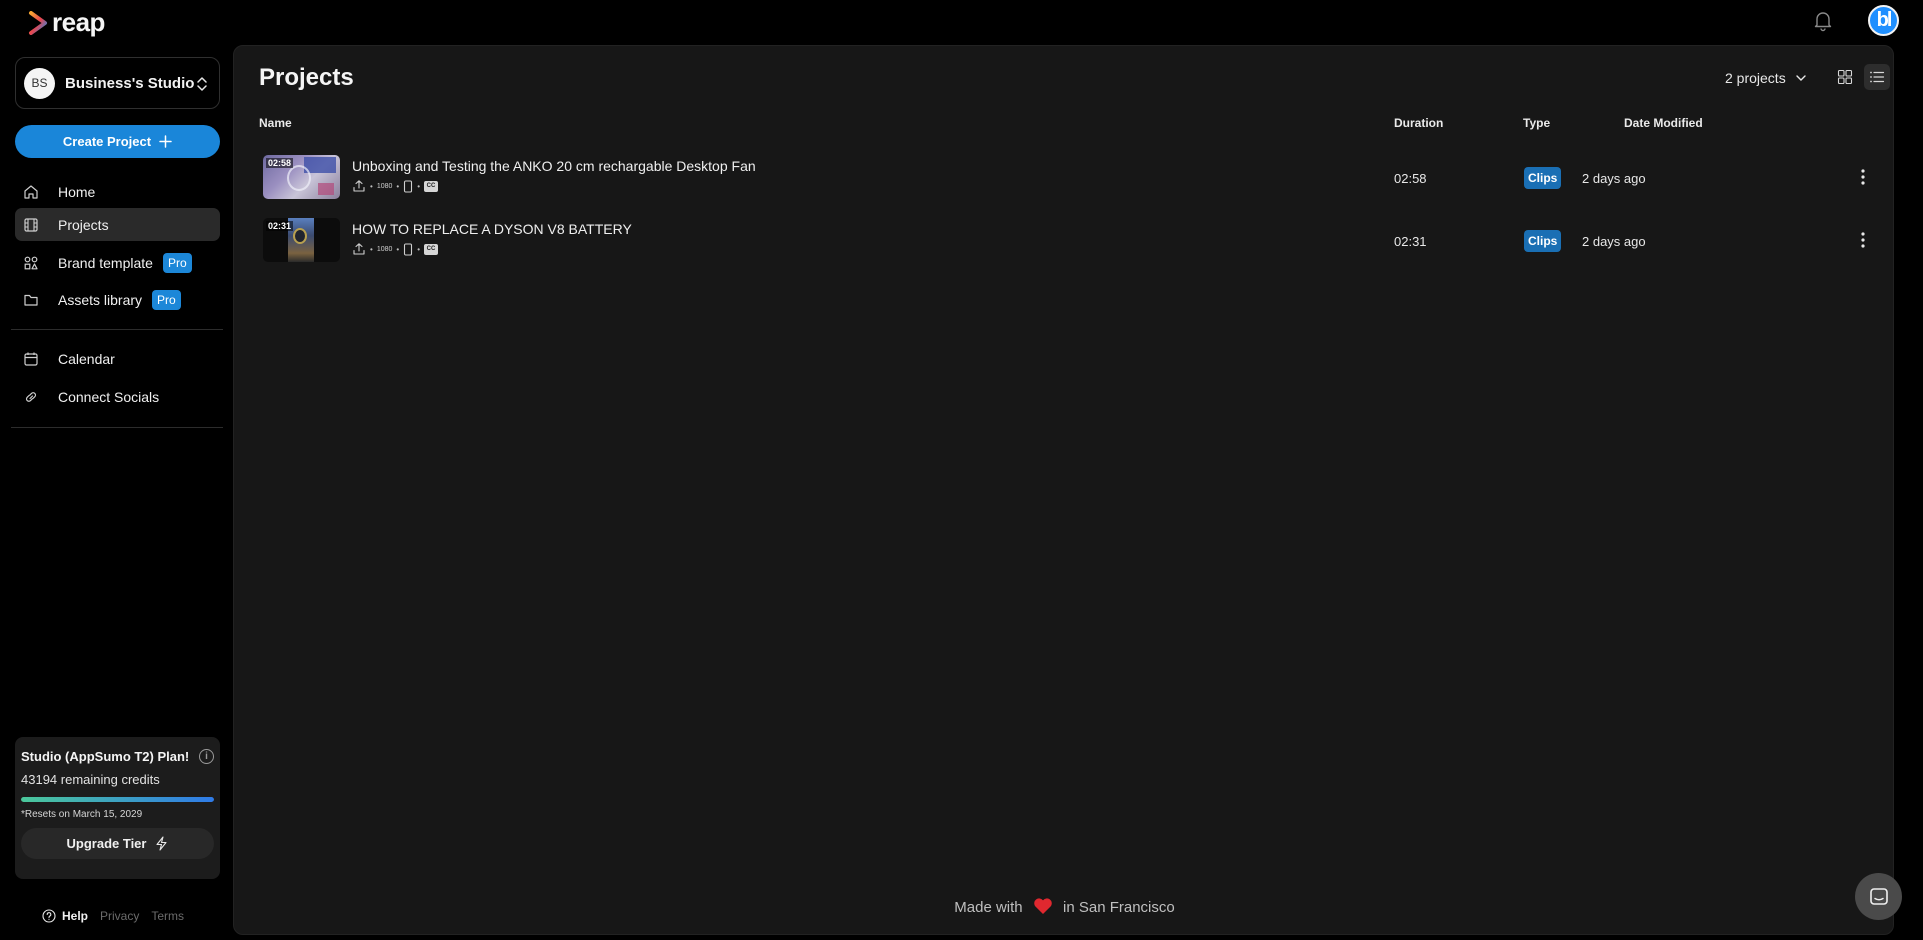 This screenshot has height=940, width=1923. What do you see at coordinates (130, 83) in the screenshot?
I see `studio-name: Business's Studio` at bounding box center [130, 83].